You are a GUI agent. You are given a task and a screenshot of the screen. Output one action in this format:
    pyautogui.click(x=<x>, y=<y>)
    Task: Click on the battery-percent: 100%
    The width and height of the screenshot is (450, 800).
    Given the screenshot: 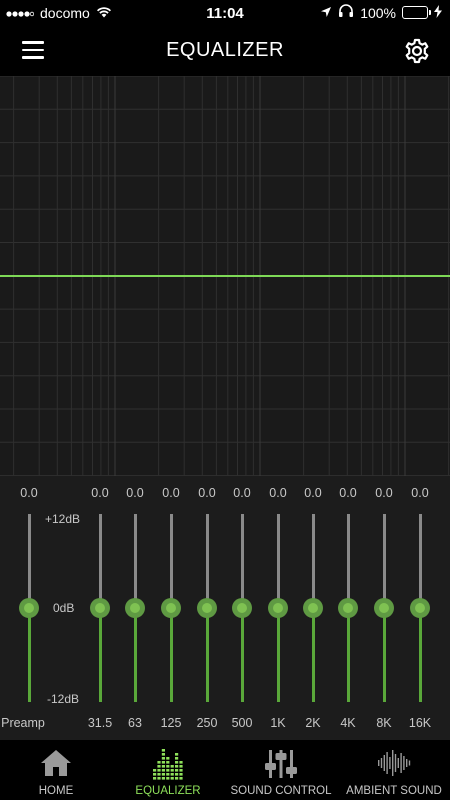 What is the action you would take?
    pyautogui.click(x=378, y=12)
    